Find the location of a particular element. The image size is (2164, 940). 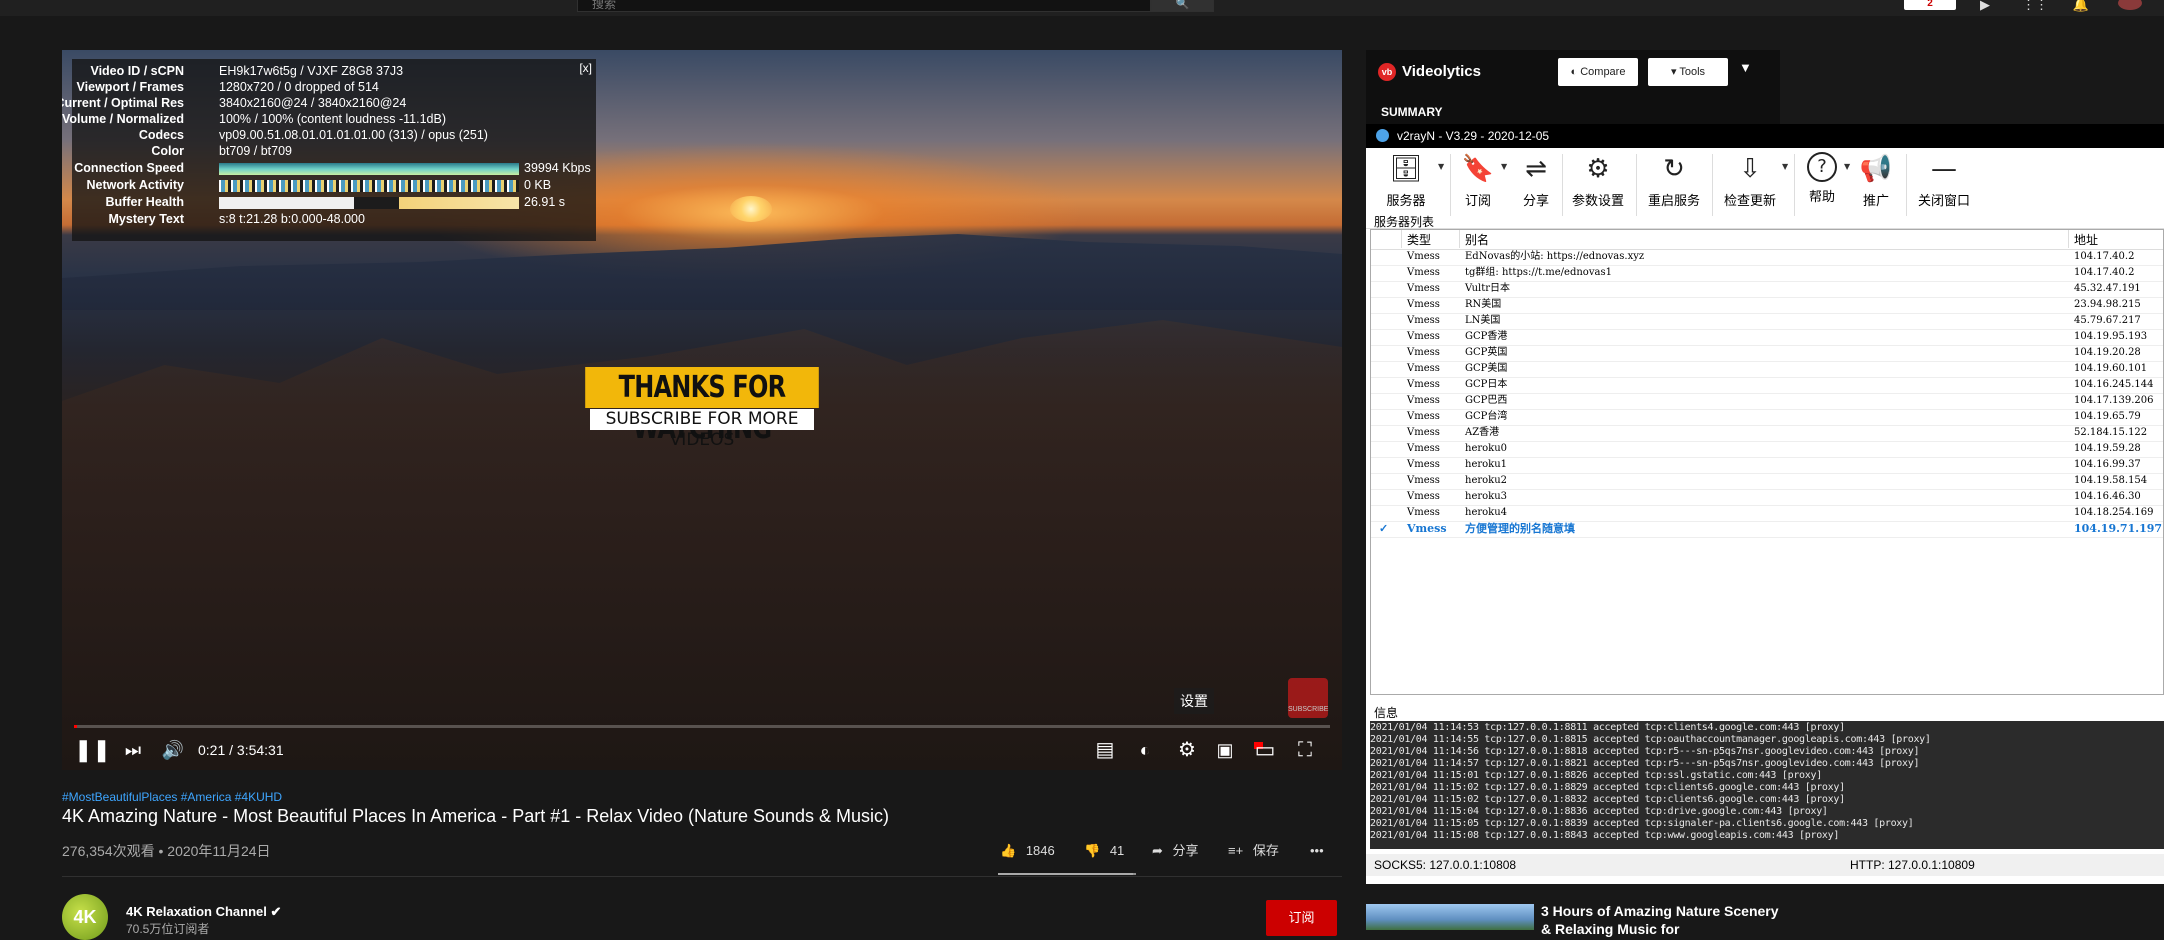

stat-row-connection-speed: Connection Speed 39994 Kbps is located at coordinates (334, 168).